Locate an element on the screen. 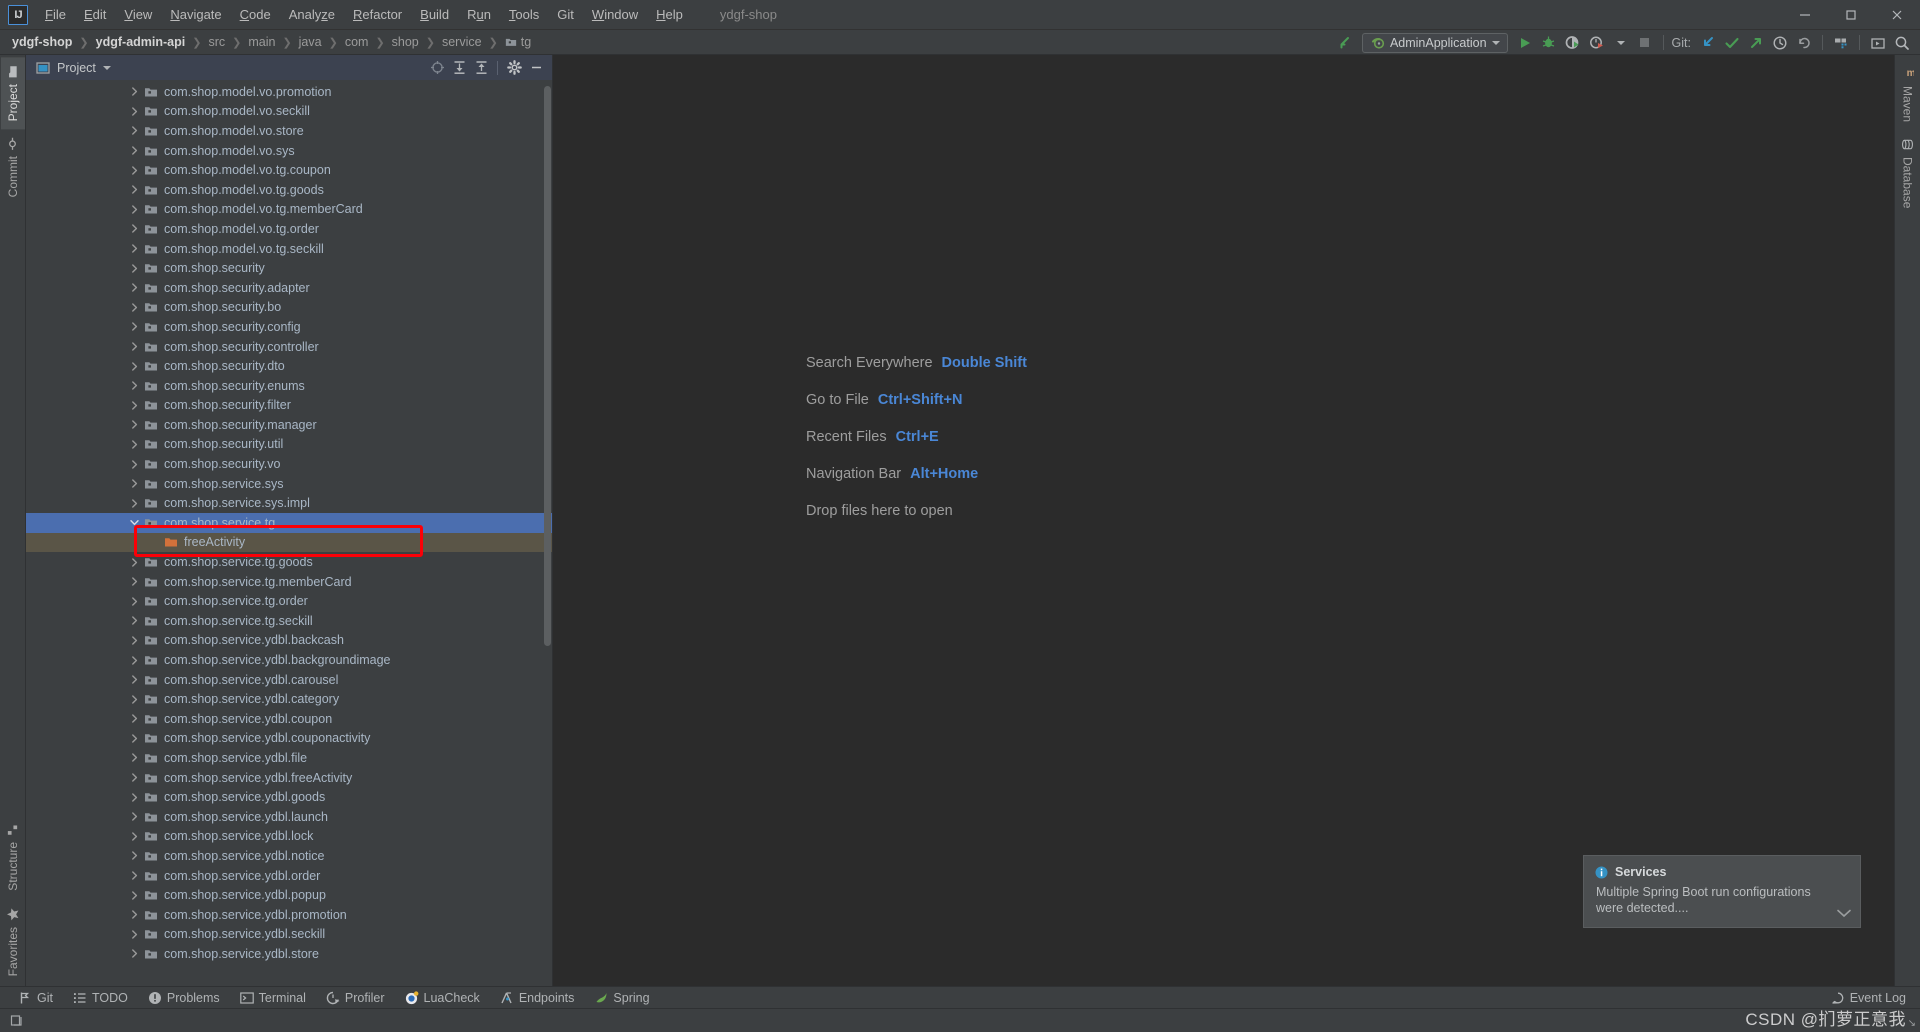  tree-node: com.shop.service.sys is located at coordinates (289, 484).